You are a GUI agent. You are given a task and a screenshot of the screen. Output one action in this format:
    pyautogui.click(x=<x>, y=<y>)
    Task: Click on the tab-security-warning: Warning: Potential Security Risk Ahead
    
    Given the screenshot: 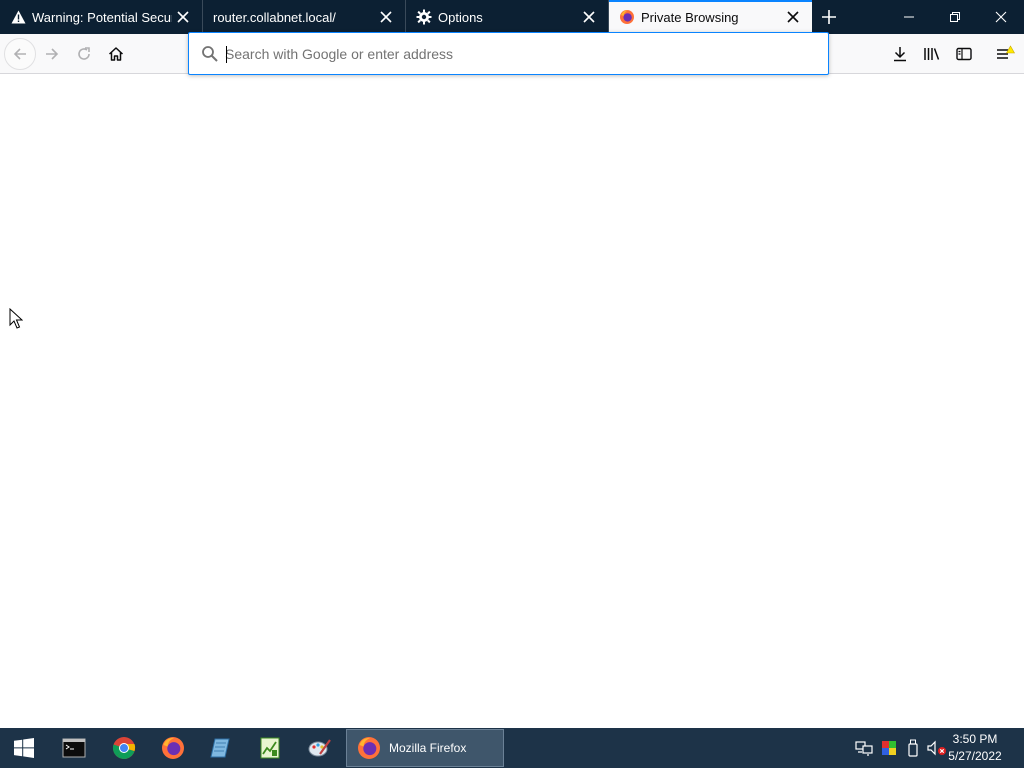 What is the action you would take?
    pyautogui.click(x=101, y=17)
    